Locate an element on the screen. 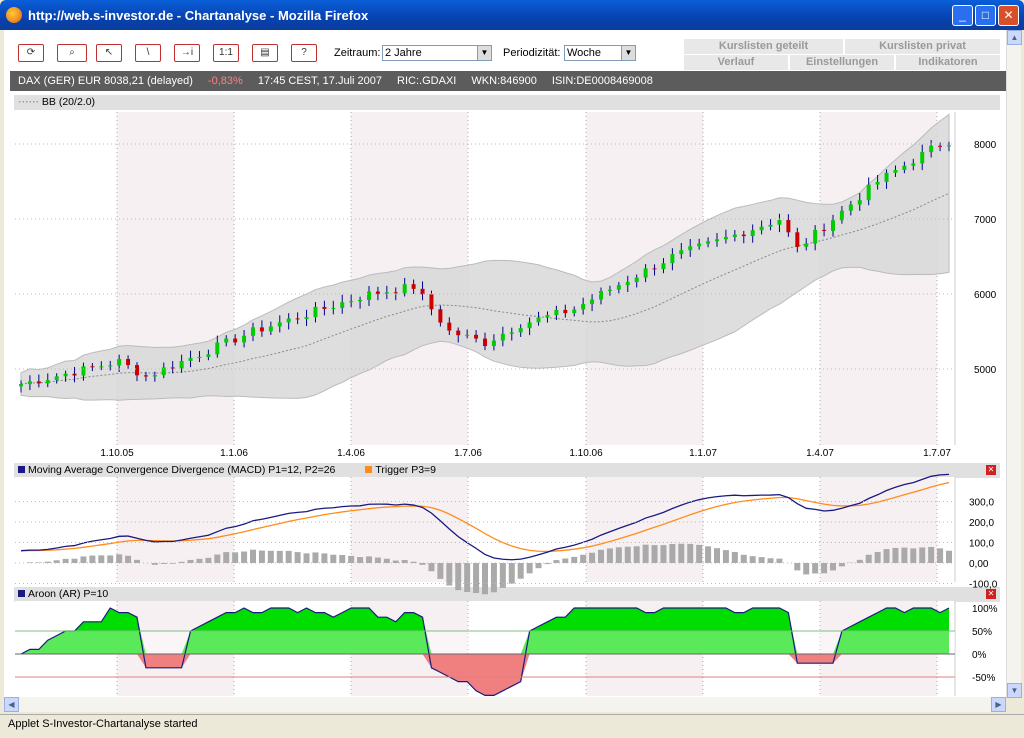  x-tick-label: 1.7.07 is located at coordinates (937, 453).